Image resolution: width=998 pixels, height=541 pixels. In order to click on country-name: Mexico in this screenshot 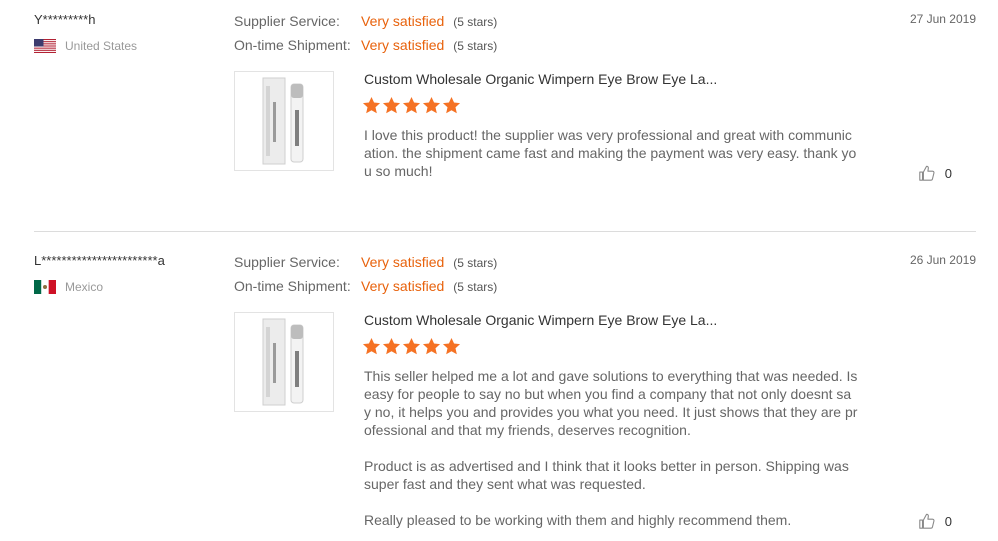, I will do `click(84, 287)`.